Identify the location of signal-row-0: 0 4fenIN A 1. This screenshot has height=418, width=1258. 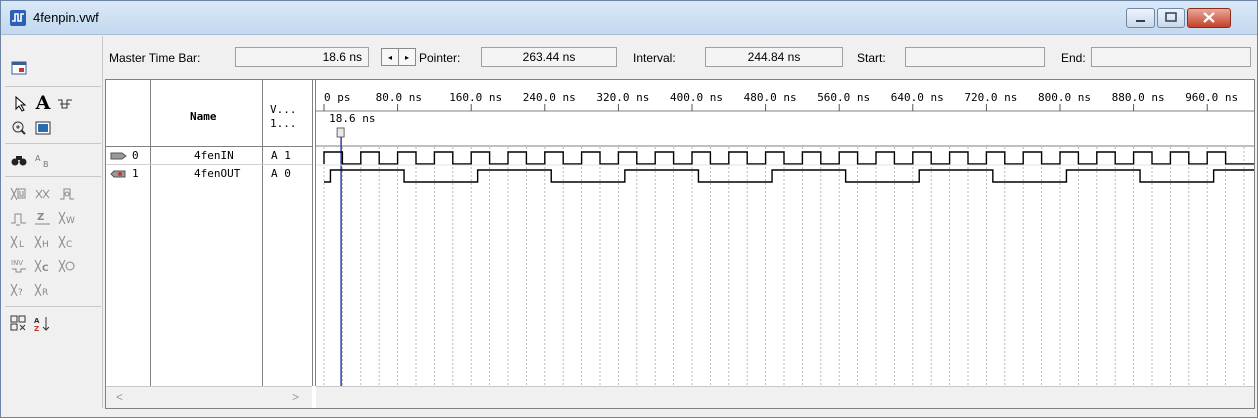
(209, 155).